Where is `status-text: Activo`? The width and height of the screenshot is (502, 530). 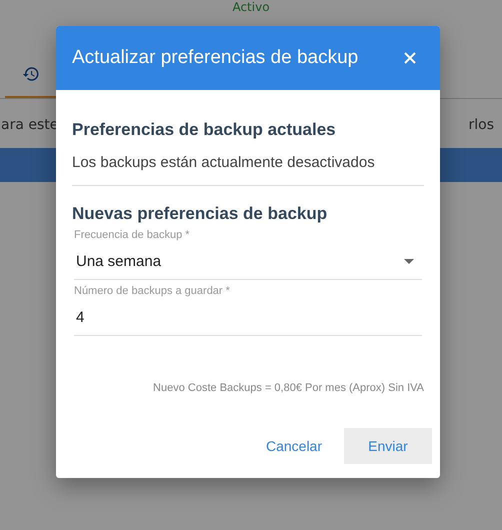 status-text: Activo is located at coordinates (251, 7).